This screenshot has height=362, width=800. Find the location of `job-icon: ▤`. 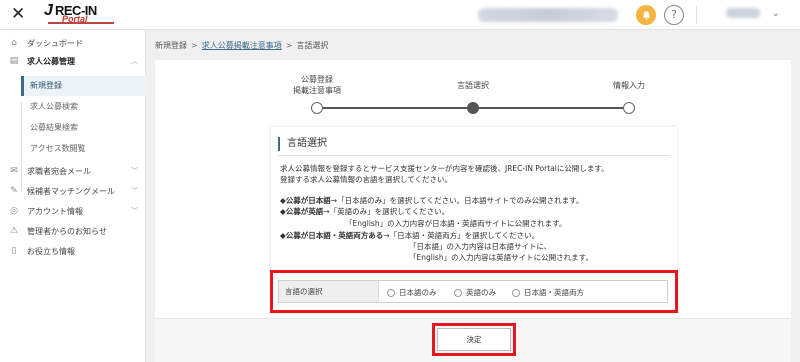

job-icon: ▤ is located at coordinates (14, 61).